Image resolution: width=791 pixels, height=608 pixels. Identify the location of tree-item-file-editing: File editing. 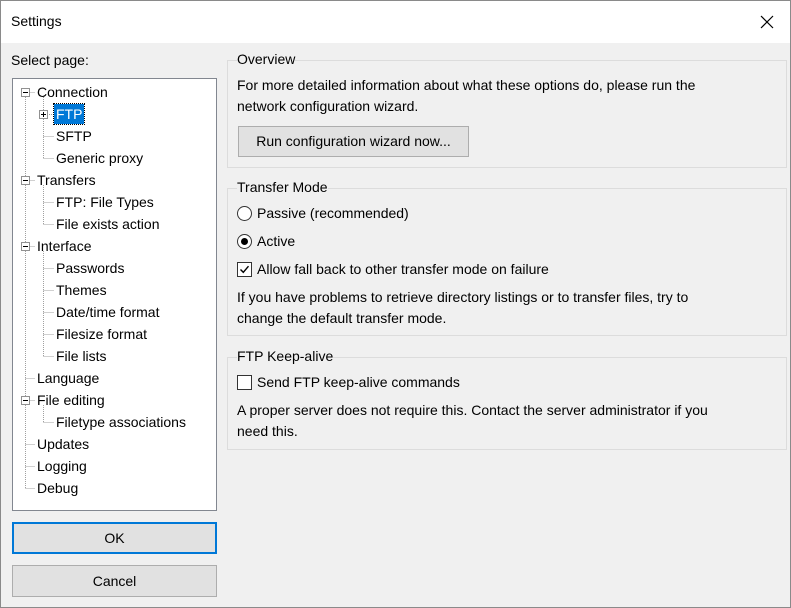
(71, 400).